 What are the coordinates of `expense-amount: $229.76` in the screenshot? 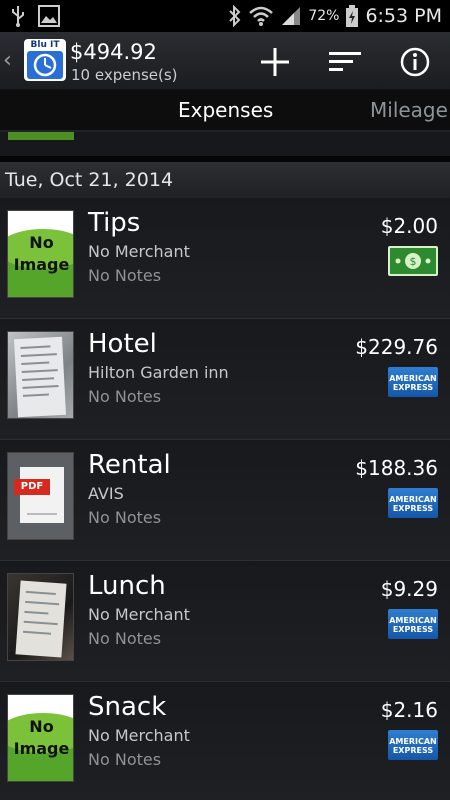 It's located at (396, 347).